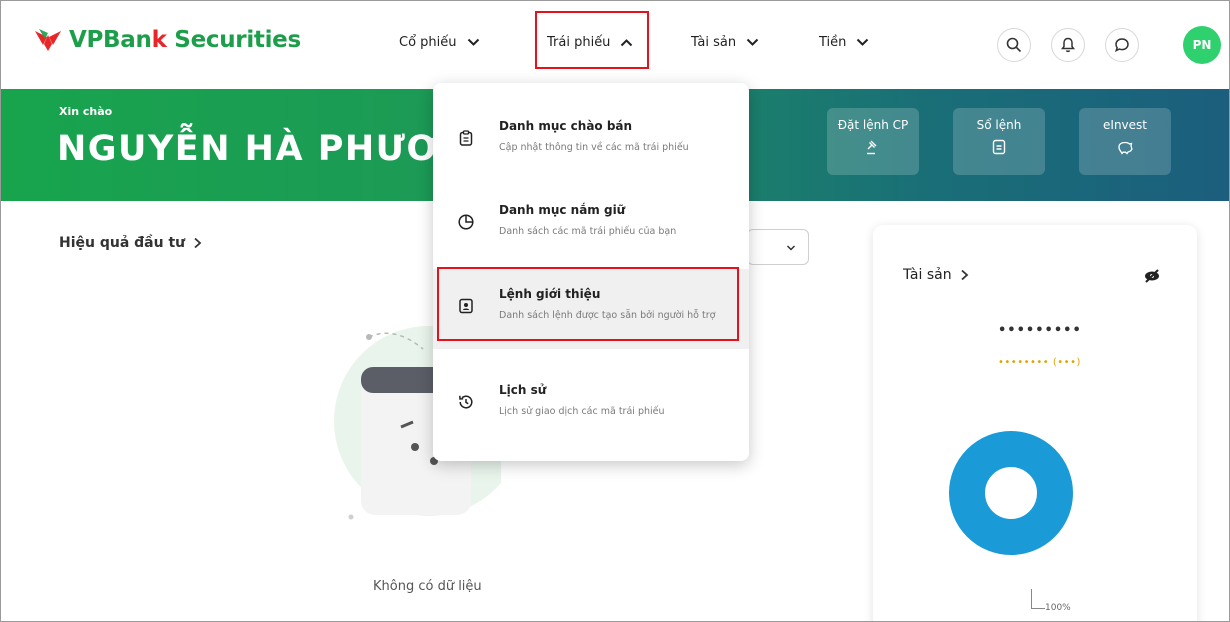 The height and width of the screenshot is (622, 1230). I want to click on gavel-icon, so click(872, 147).